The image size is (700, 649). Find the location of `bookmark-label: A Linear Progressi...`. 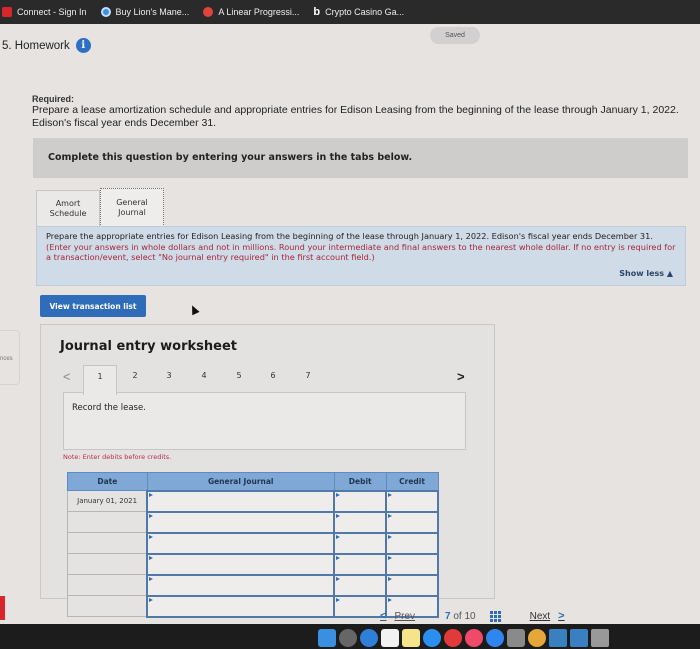

bookmark-label: A Linear Progressi... is located at coordinates (259, 12).